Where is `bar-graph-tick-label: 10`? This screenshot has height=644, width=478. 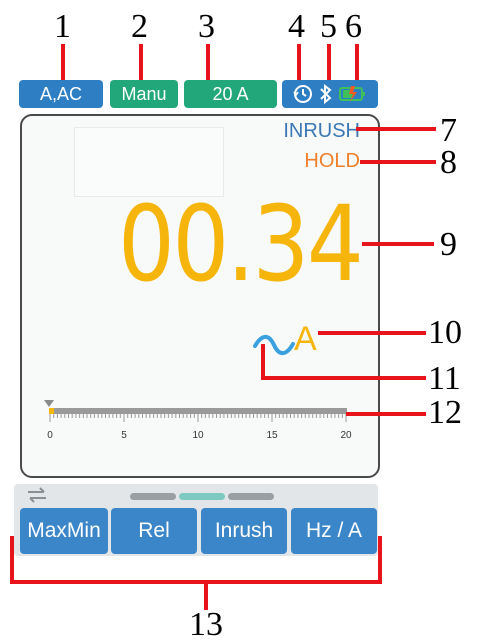
bar-graph-tick-label: 10 is located at coordinates (198, 435).